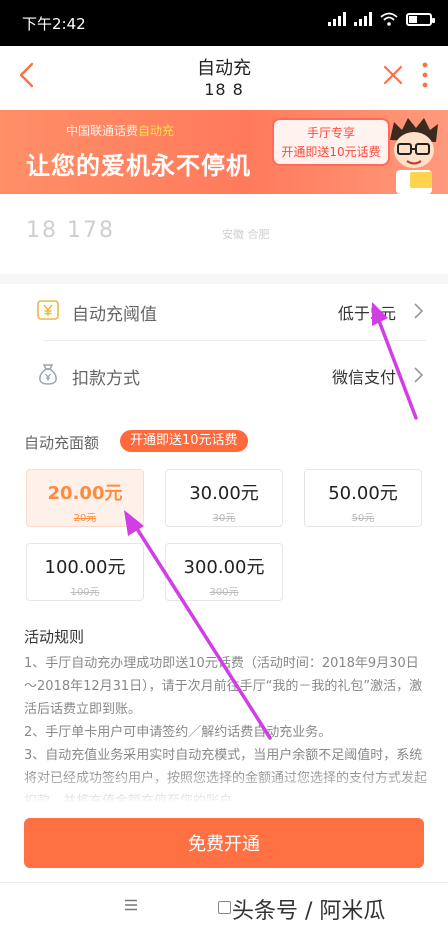 The width and height of the screenshot is (448, 930). I want to click on amount-original: 100元, so click(85, 592).